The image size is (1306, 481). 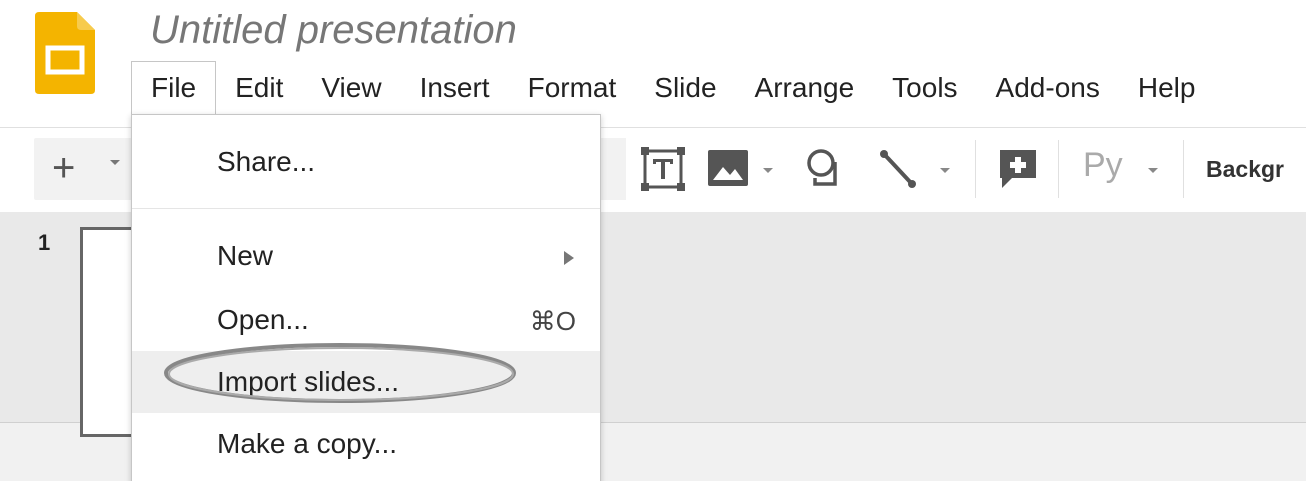 What do you see at coordinates (685, 88) in the screenshot?
I see `menu-slide: Slide` at bounding box center [685, 88].